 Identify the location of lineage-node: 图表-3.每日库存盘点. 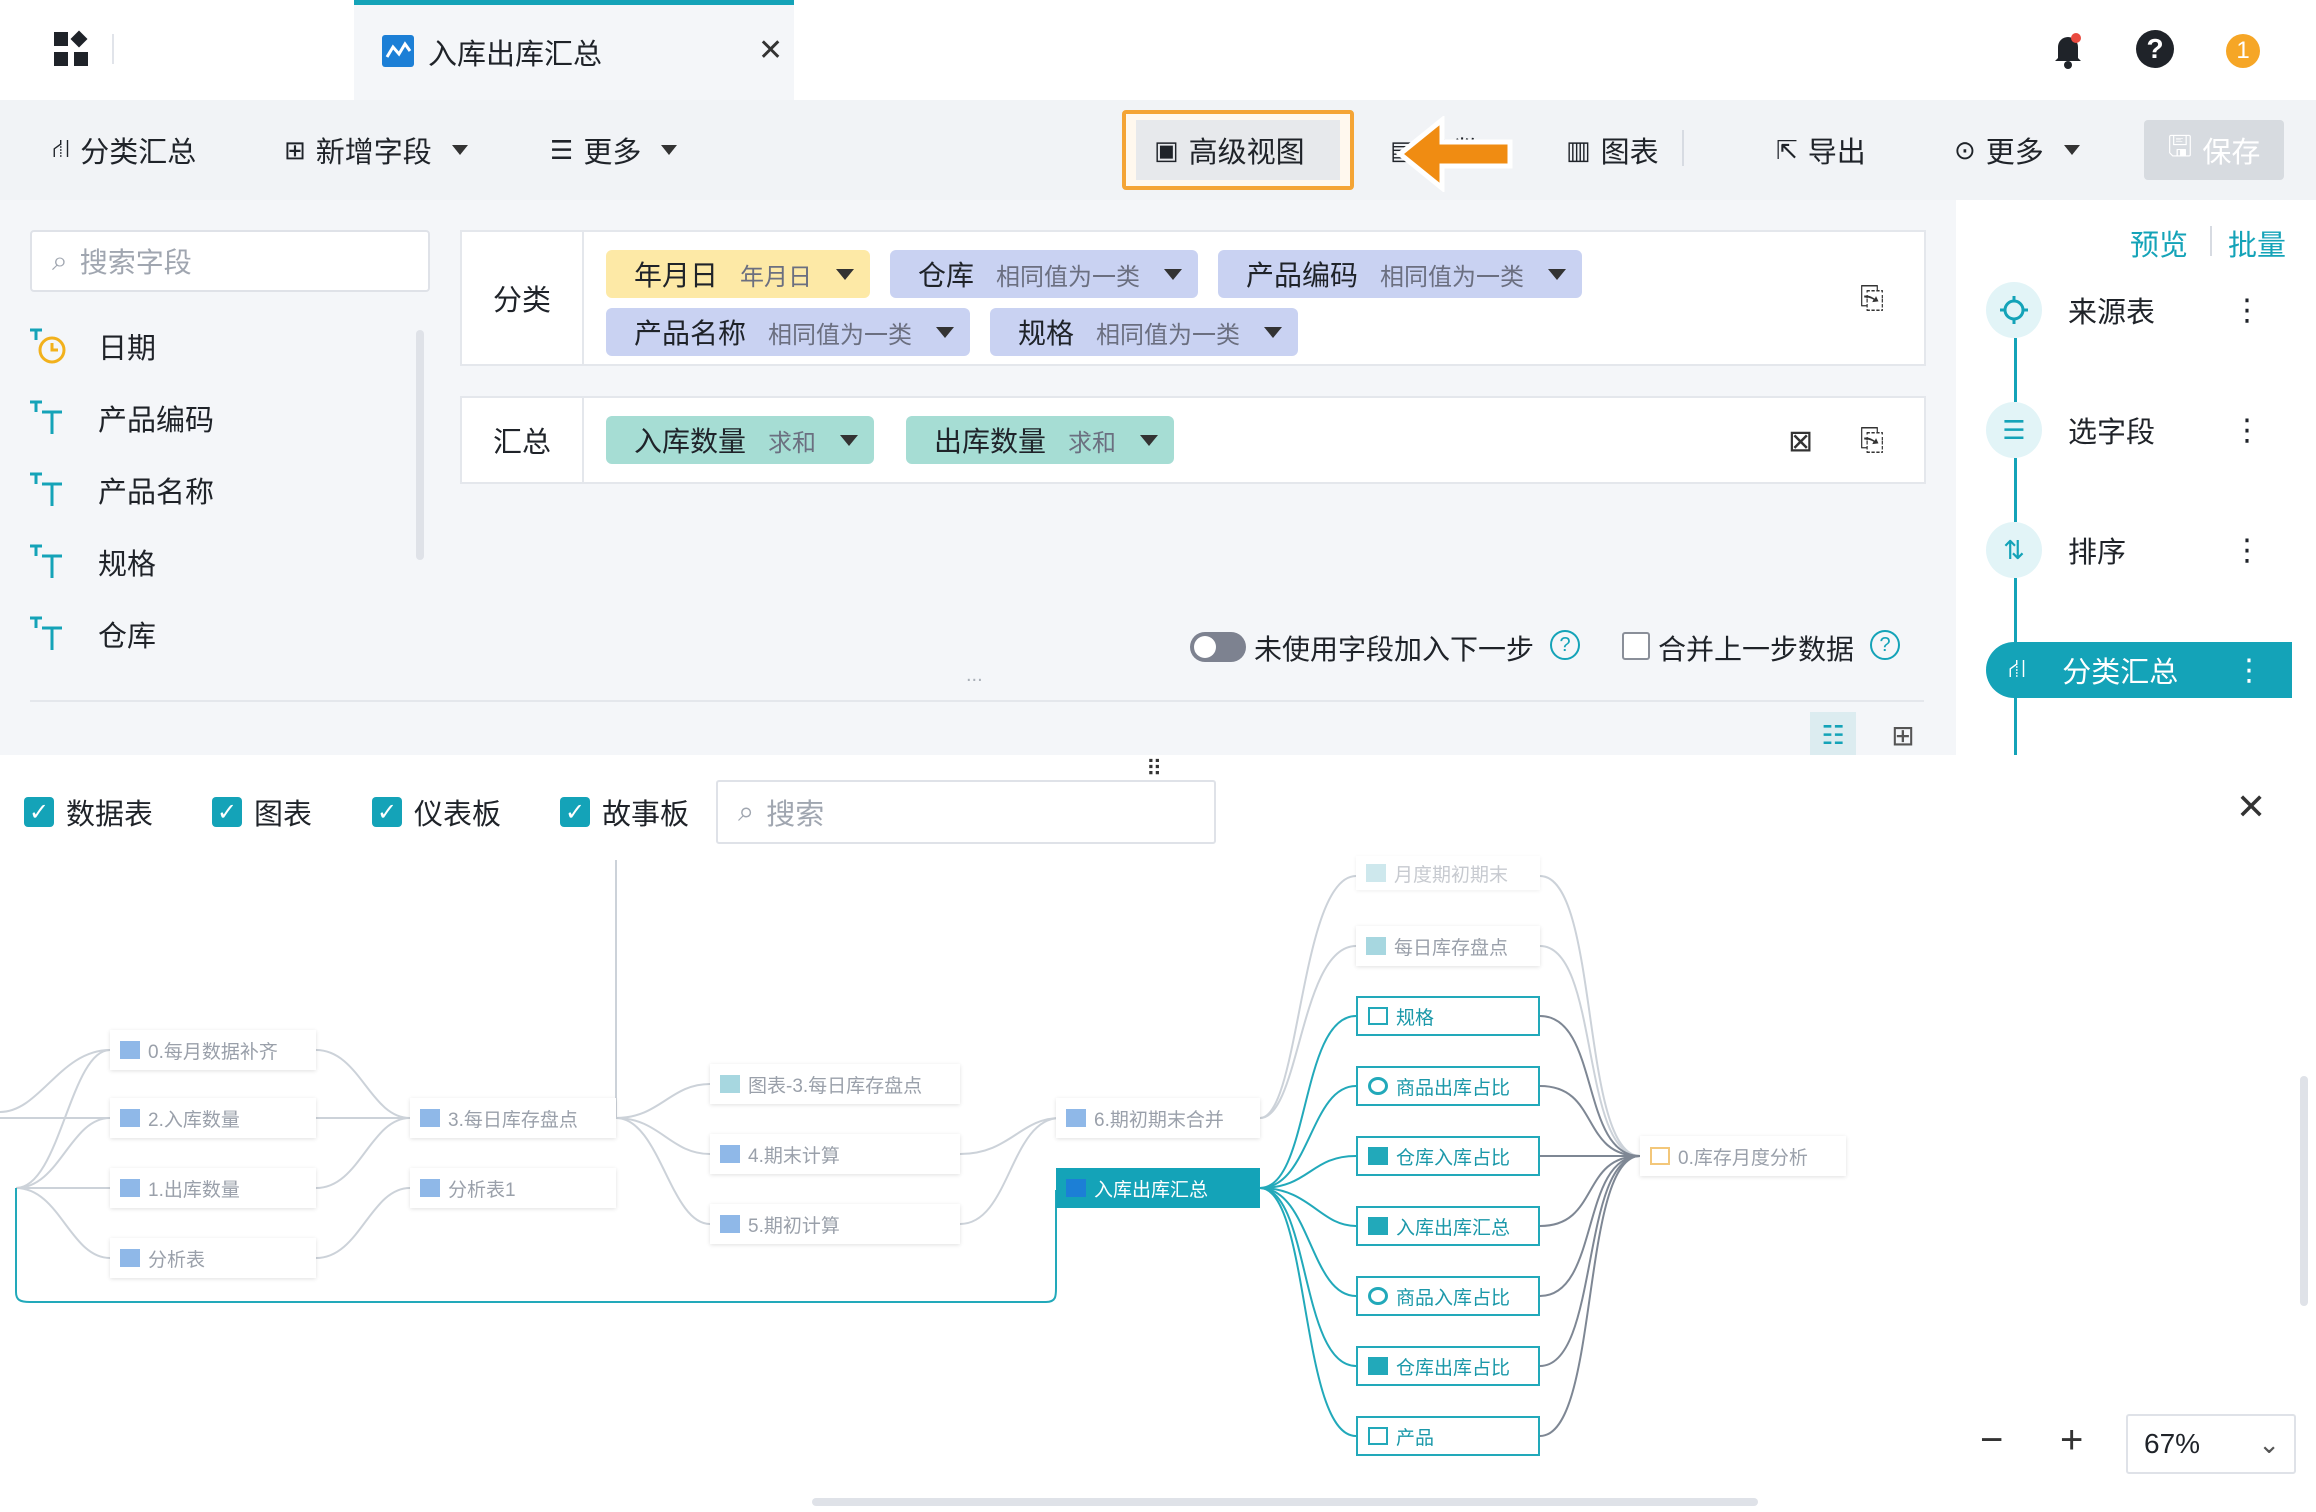
(835, 1084).